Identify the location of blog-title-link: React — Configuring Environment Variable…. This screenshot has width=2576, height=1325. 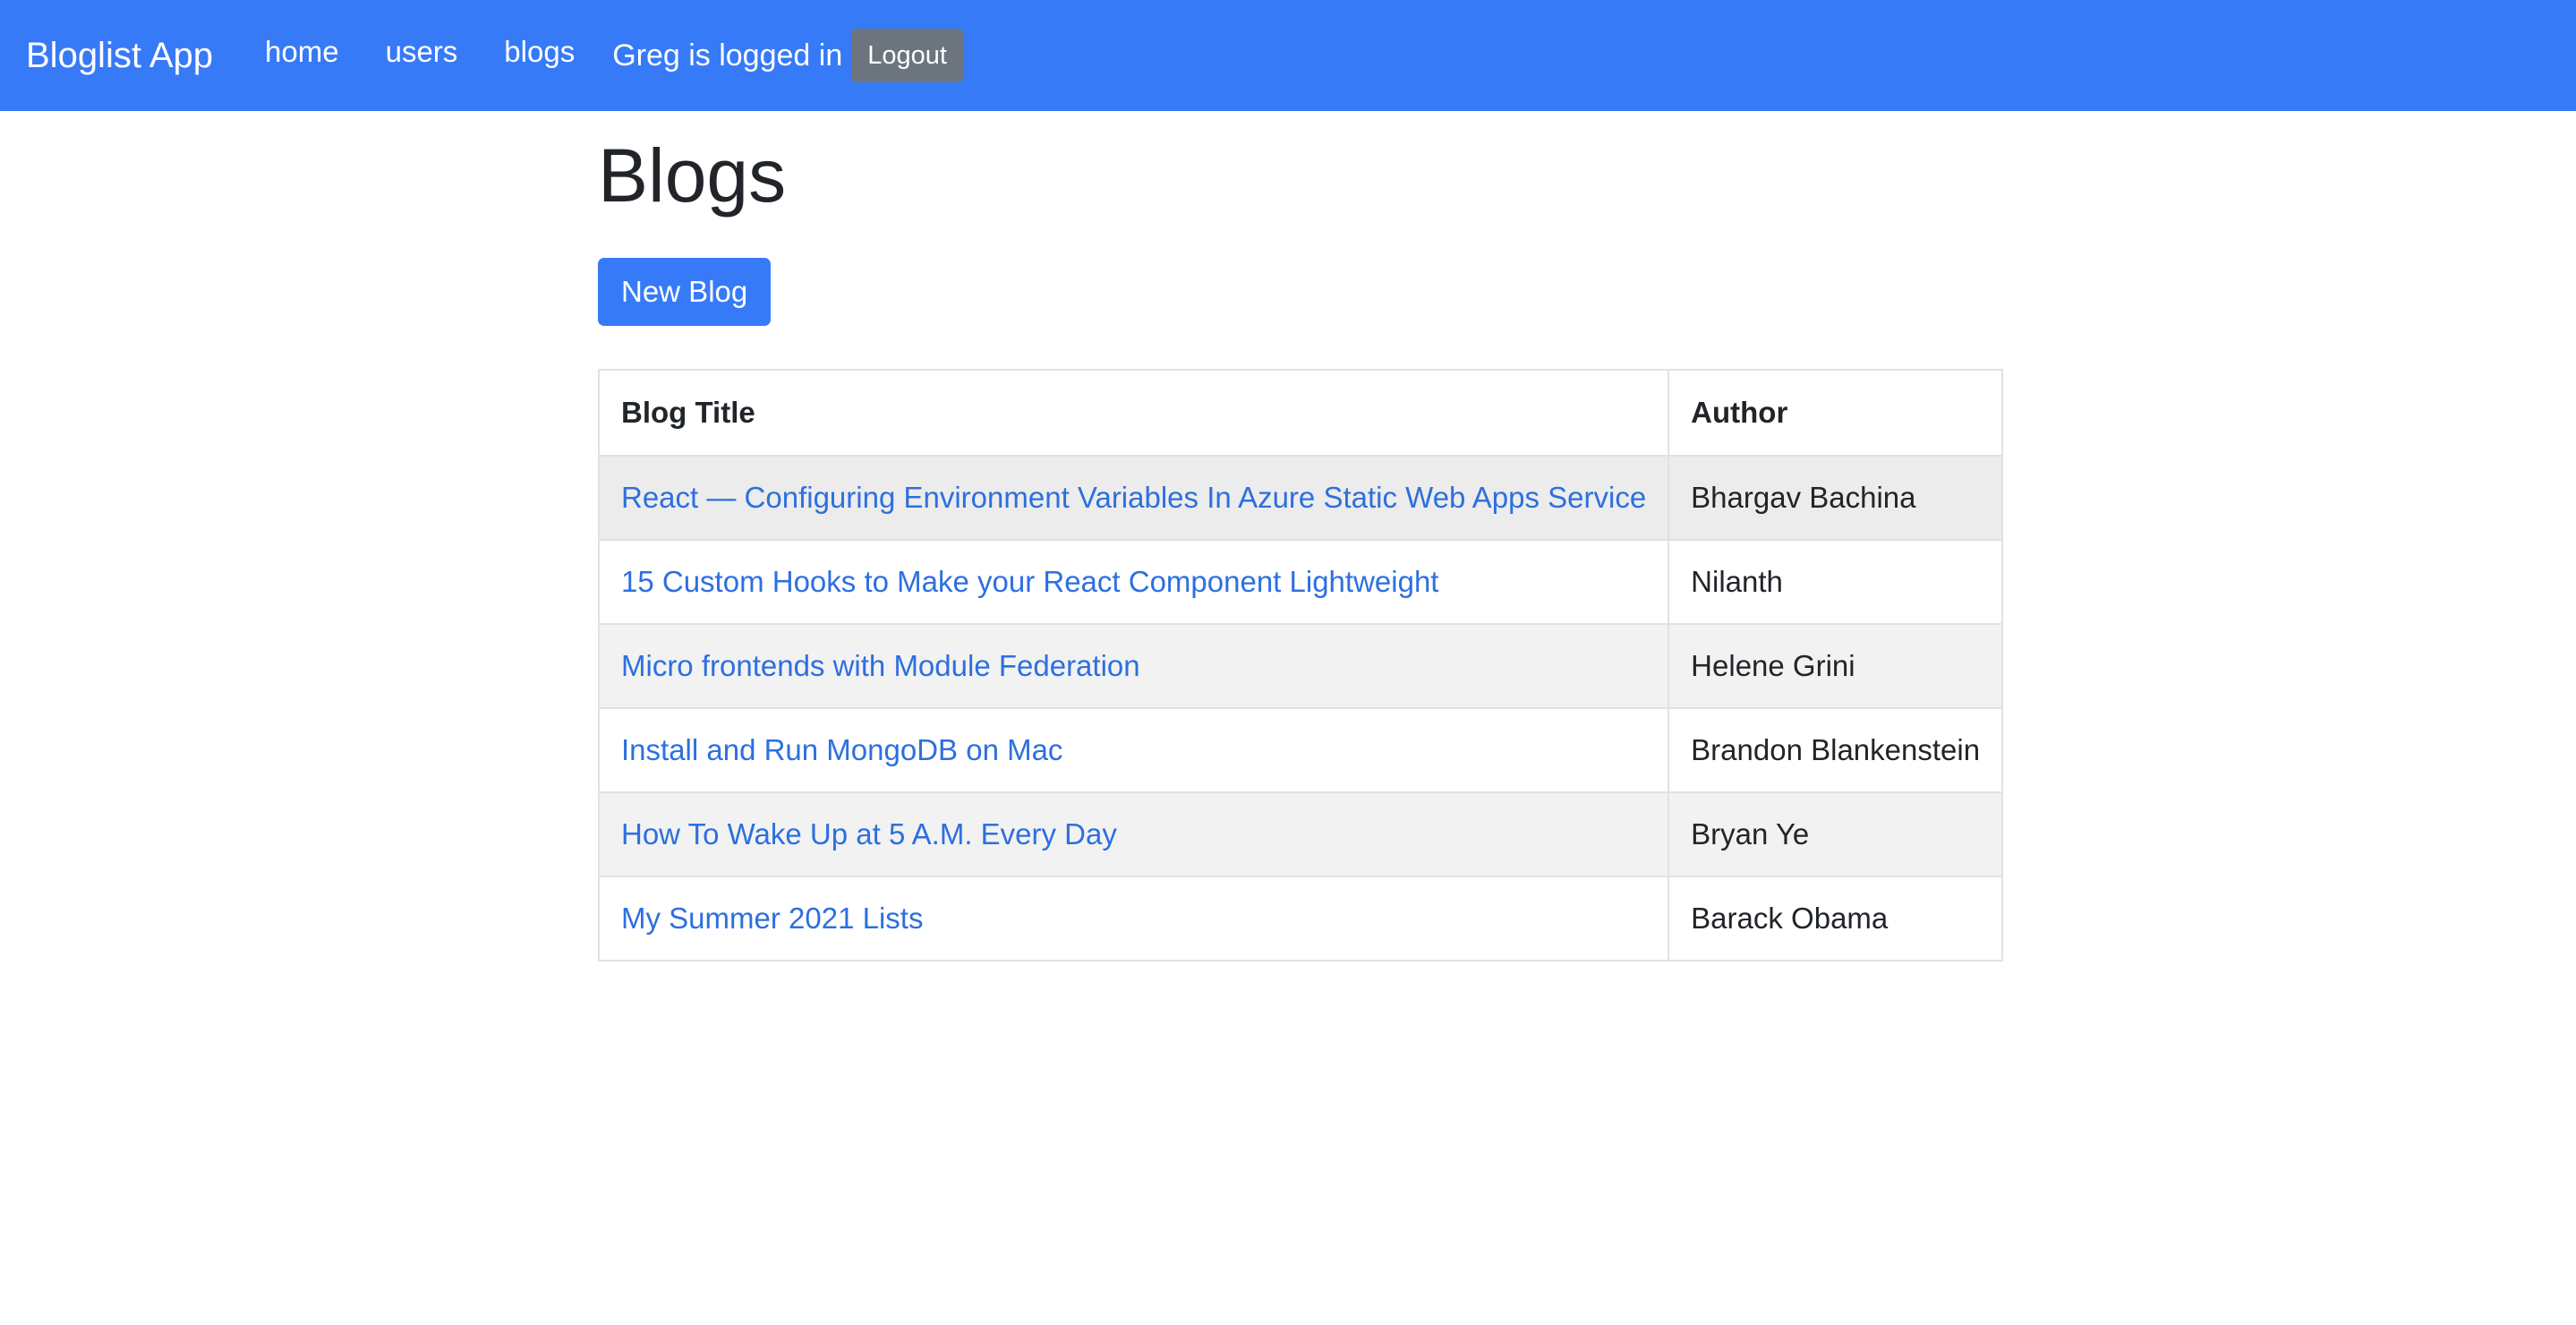
(1133, 497).